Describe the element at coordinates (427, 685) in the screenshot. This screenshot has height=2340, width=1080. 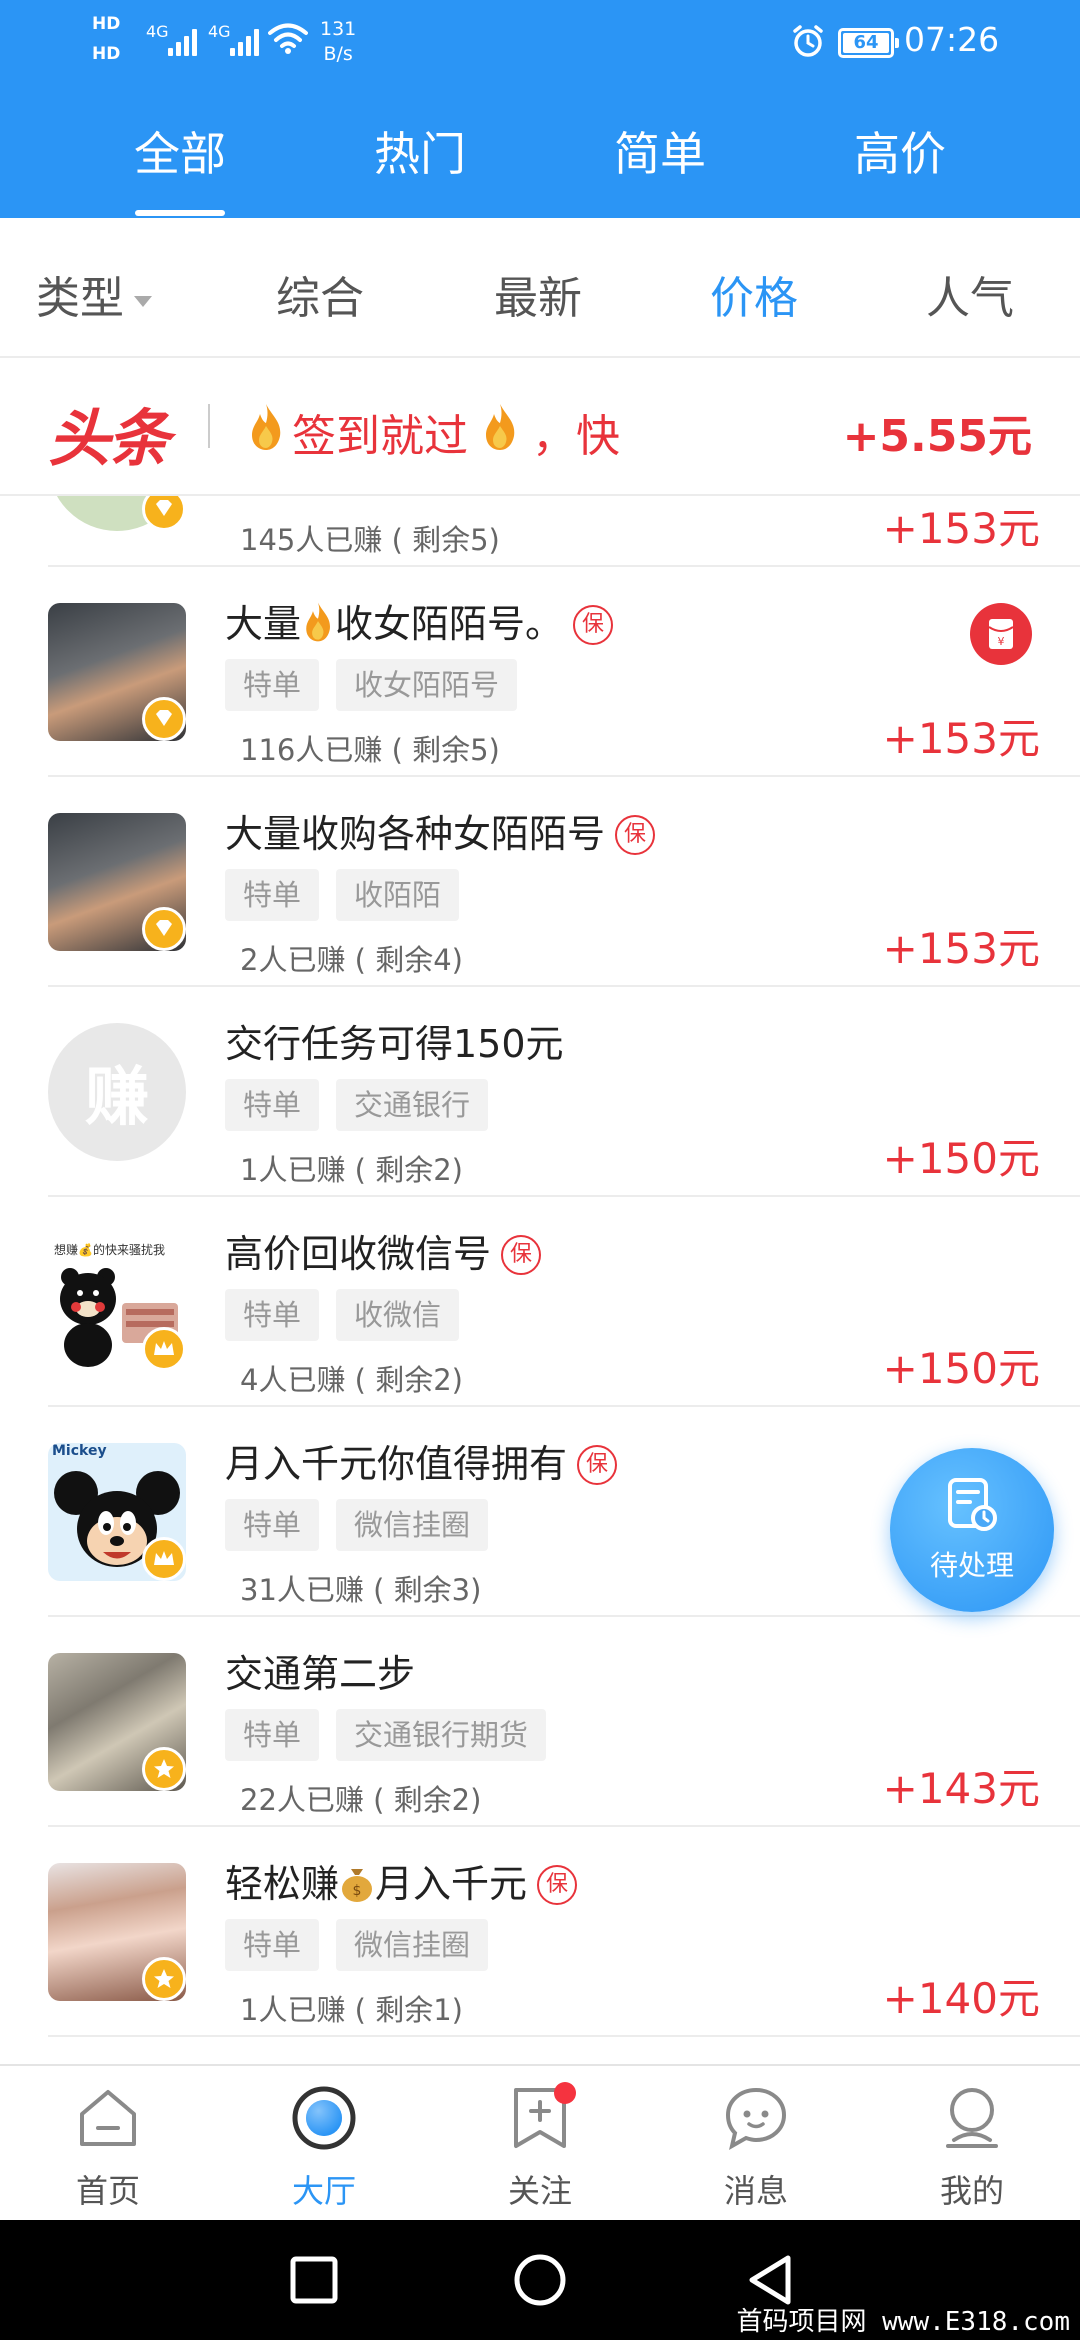
I see `task-tag: 收女陌陌号` at that location.